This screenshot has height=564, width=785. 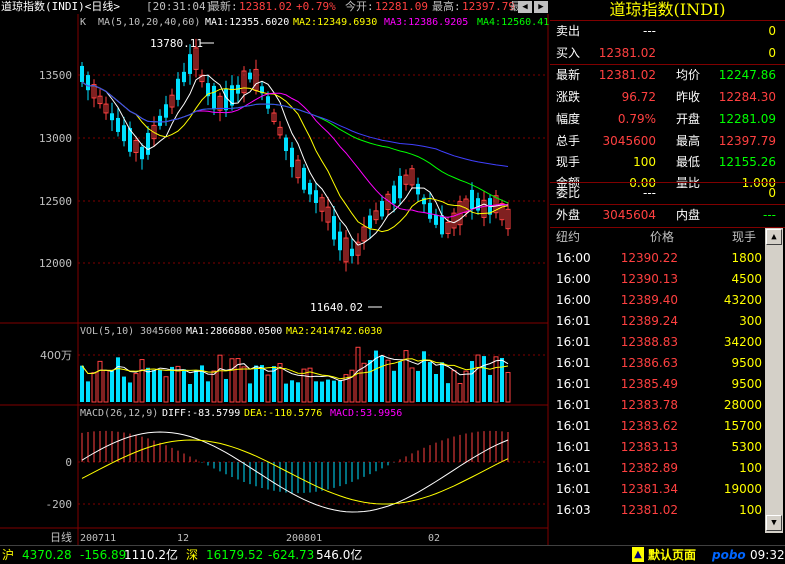 What do you see at coordinates (750, 510) in the screenshot?
I see `trade-vol: 100` at bounding box center [750, 510].